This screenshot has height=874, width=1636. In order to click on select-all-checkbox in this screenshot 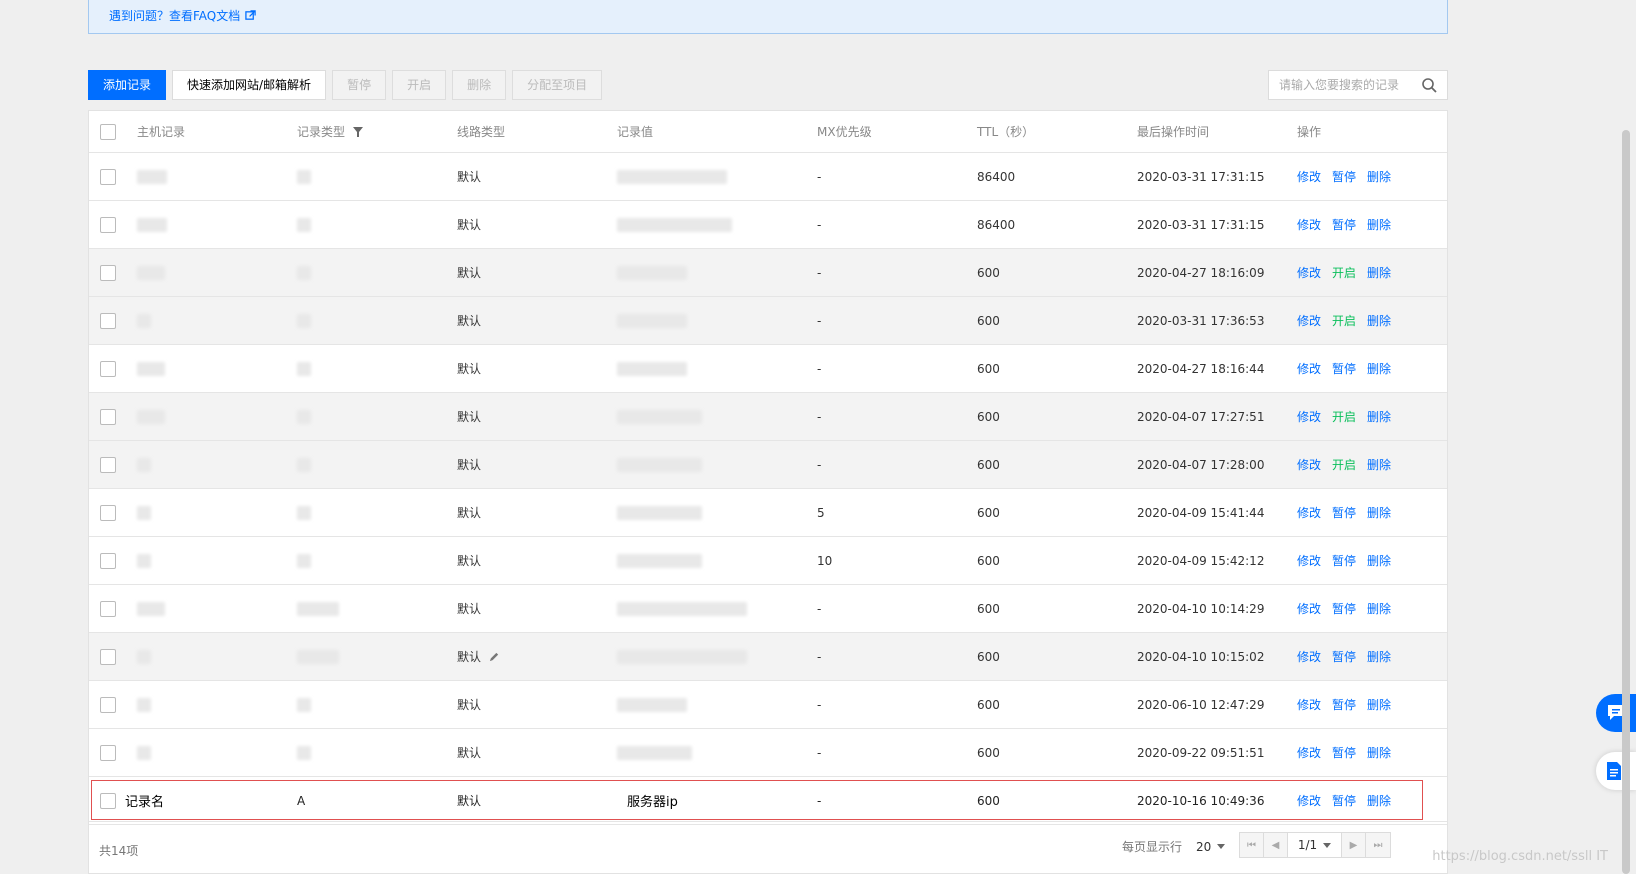, I will do `click(108, 131)`.